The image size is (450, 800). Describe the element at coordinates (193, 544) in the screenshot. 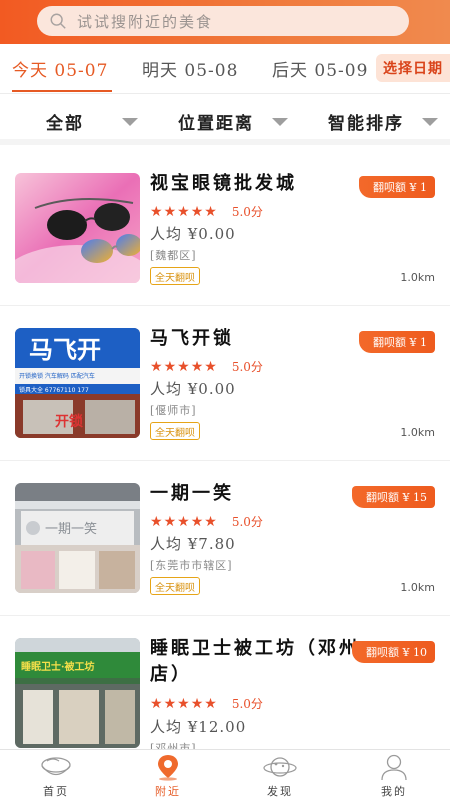

I see `avg-price: 人均 ¥7.80` at that location.